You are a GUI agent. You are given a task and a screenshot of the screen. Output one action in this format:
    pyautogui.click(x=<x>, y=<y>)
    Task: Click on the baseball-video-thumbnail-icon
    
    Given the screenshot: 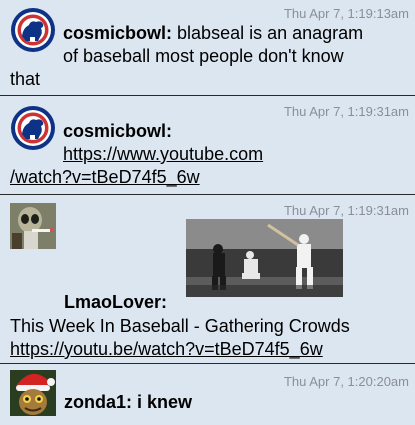 What is the action you would take?
    pyautogui.click(x=264, y=258)
    